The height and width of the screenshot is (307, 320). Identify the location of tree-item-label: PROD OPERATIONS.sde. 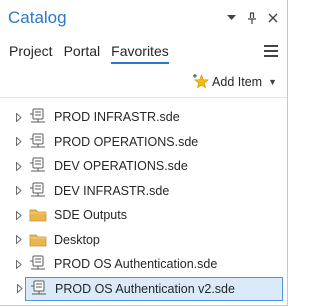
(126, 141).